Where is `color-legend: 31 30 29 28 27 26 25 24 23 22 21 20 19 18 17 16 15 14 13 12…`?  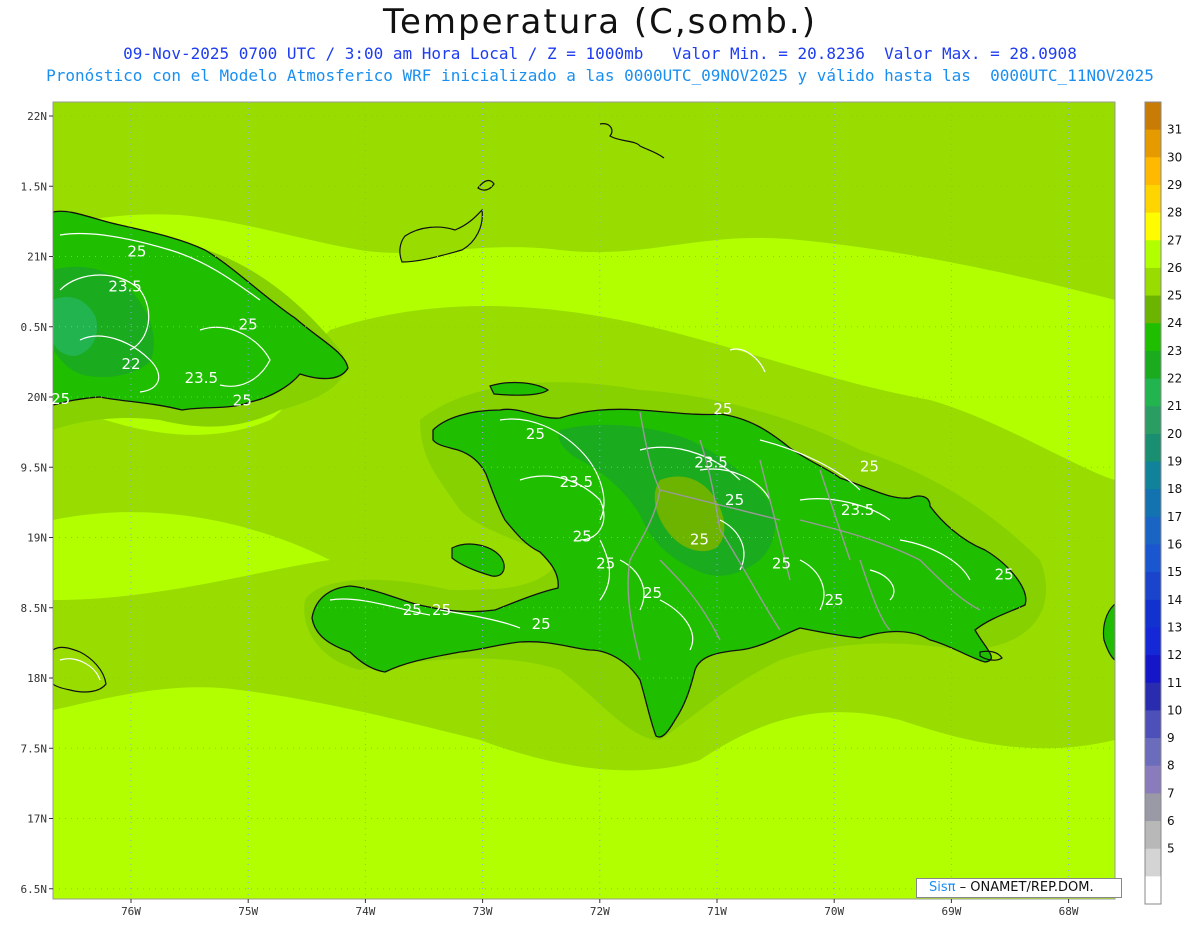 color-legend: 31 30 29 28 27 26 25 24 23 22 21 20 19 18 17 16 15 14 13 12… is located at coordinates (1163, 503).